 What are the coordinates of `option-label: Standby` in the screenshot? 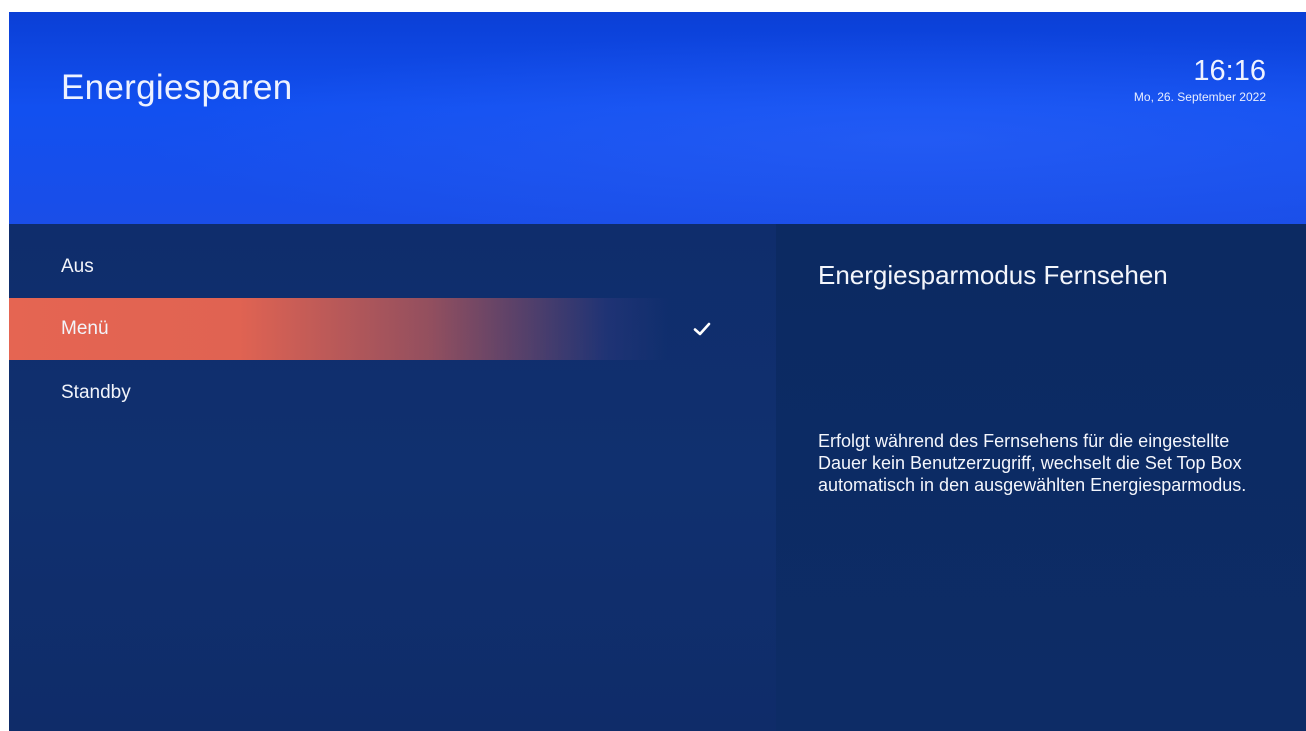 It's located at (96, 392).